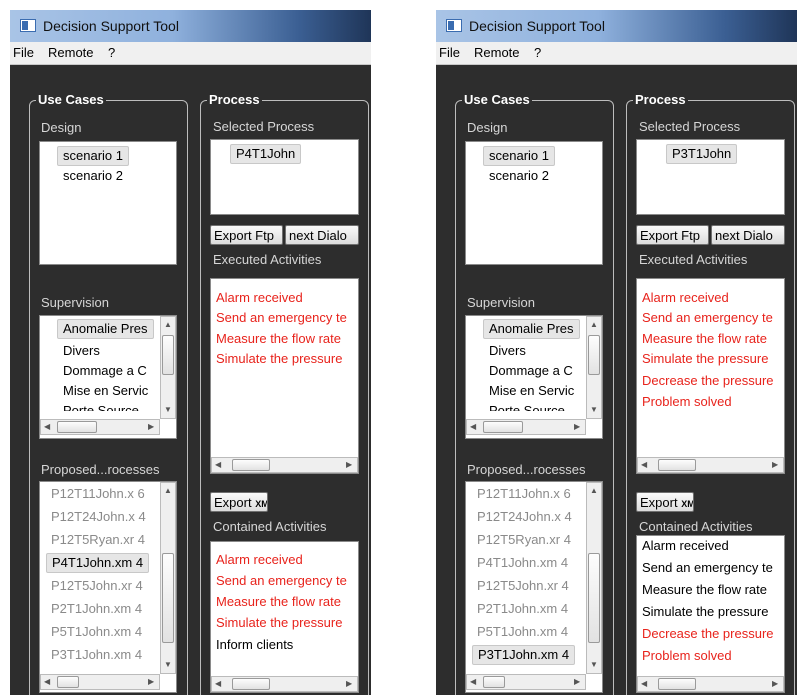  What do you see at coordinates (710, 177) in the screenshot?
I see `selected-process-box: P3T1John` at bounding box center [710, 177].